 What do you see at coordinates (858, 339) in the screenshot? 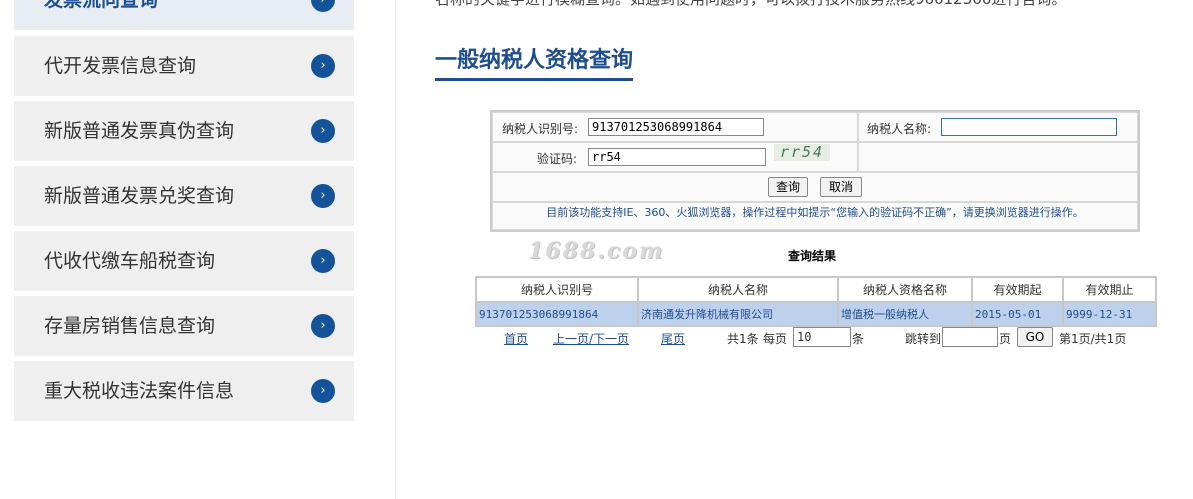
I see `per-page-unit: 条` at bounding box center [858, 339].